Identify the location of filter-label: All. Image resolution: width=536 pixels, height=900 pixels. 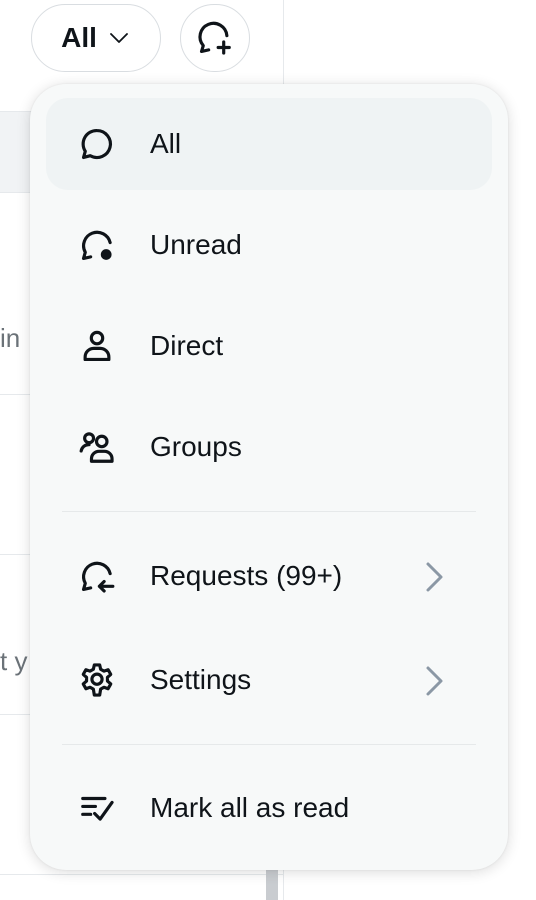
(79, 37).